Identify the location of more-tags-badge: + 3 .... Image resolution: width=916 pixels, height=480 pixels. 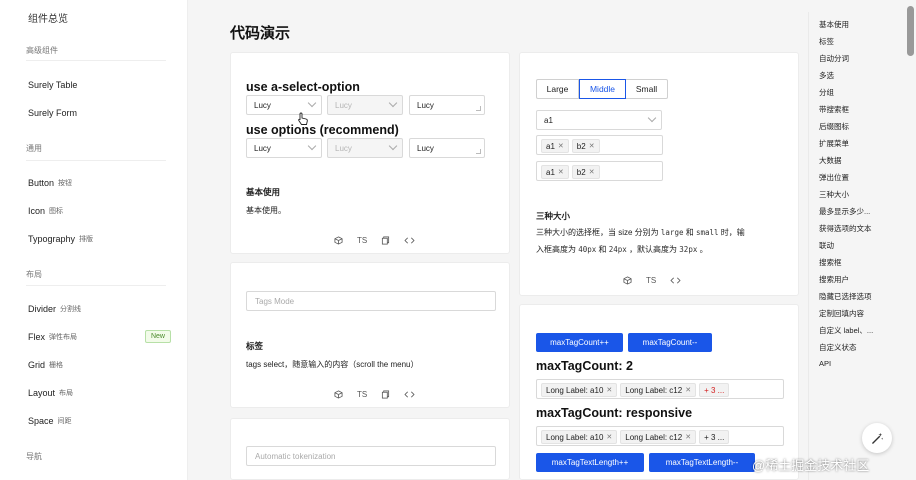
(714, 390).